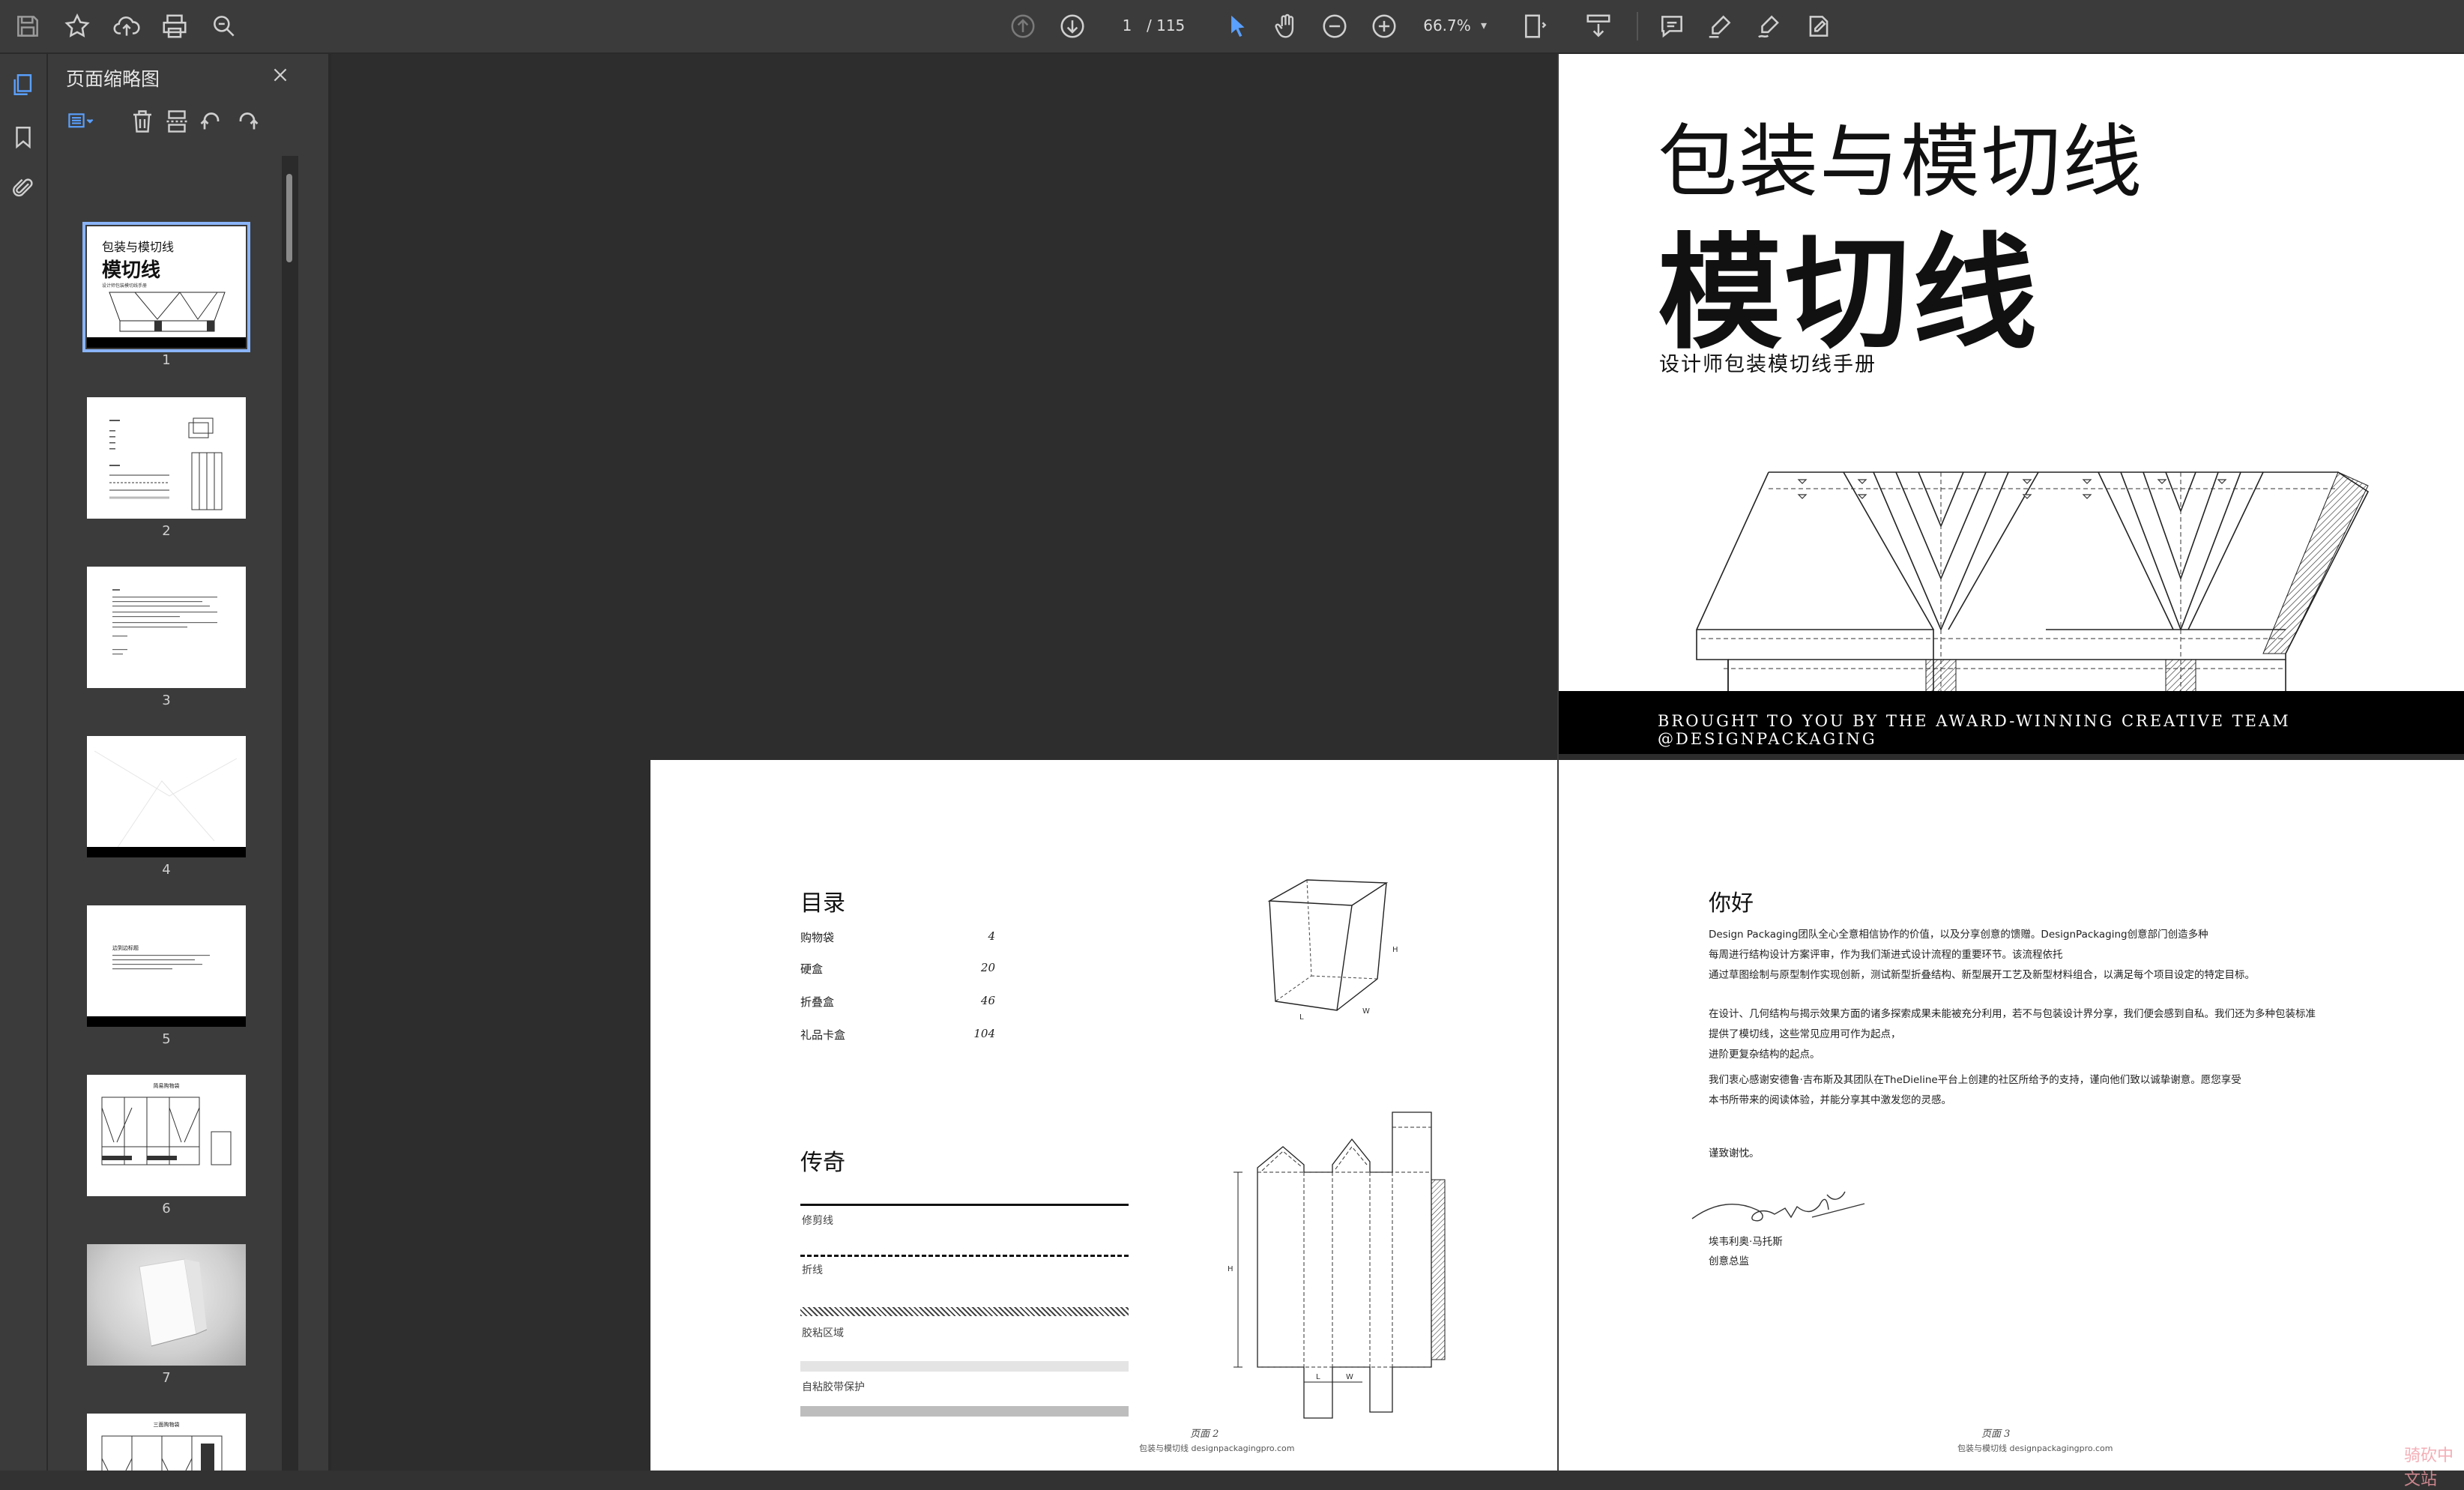 The height and width of the screenshot is (1490, 2464). What do you see at coordinates (127, 26) in the screenshot?
I see `upload-icon` at bounding box center [127, 26].